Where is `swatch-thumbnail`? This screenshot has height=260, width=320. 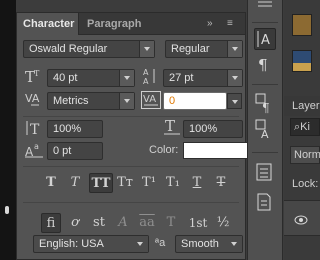 swatch-thumbnail is located at coordinates (302, 25).